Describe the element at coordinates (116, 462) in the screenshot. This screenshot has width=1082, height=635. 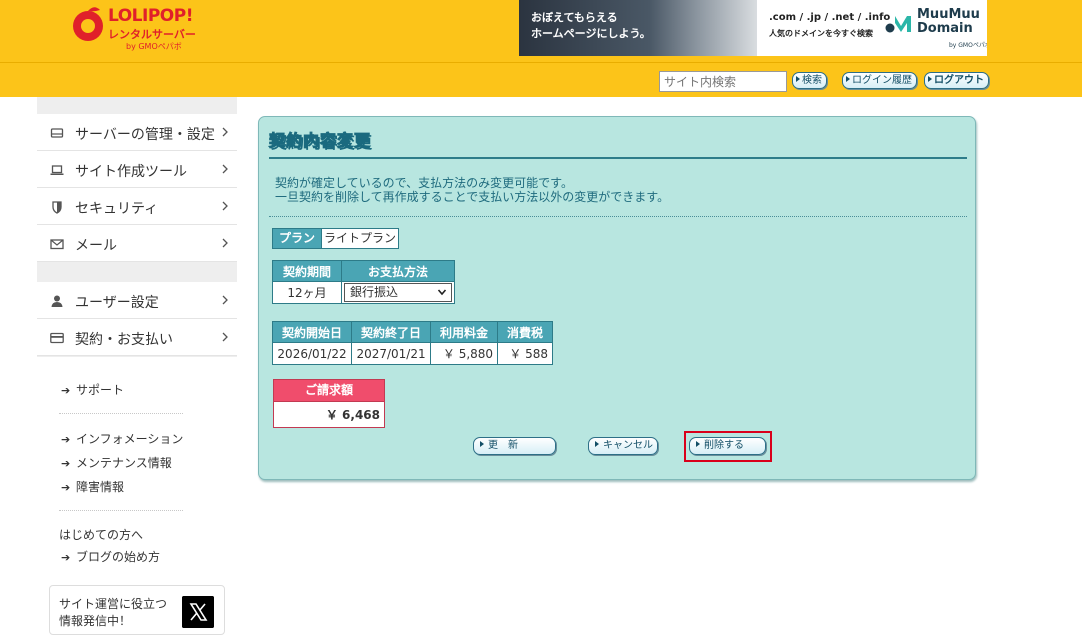
I see `maintenance-link: ➔ メンテナンス情報` at that location.